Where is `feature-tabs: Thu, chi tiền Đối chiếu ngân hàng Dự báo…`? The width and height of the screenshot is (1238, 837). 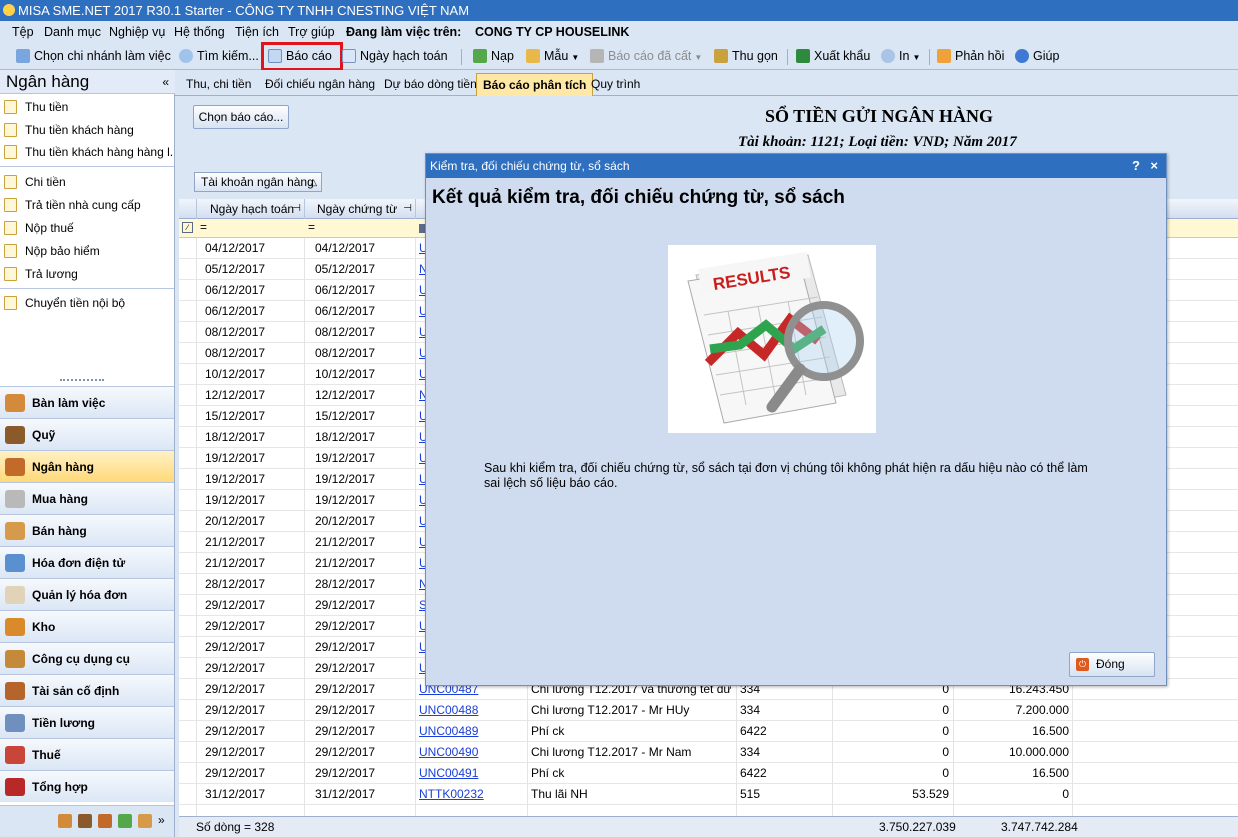
feature-tabs: Thu, chi tiền Đối chiếu ngân hàng Dự báo… is located at coordinates (706, 83).